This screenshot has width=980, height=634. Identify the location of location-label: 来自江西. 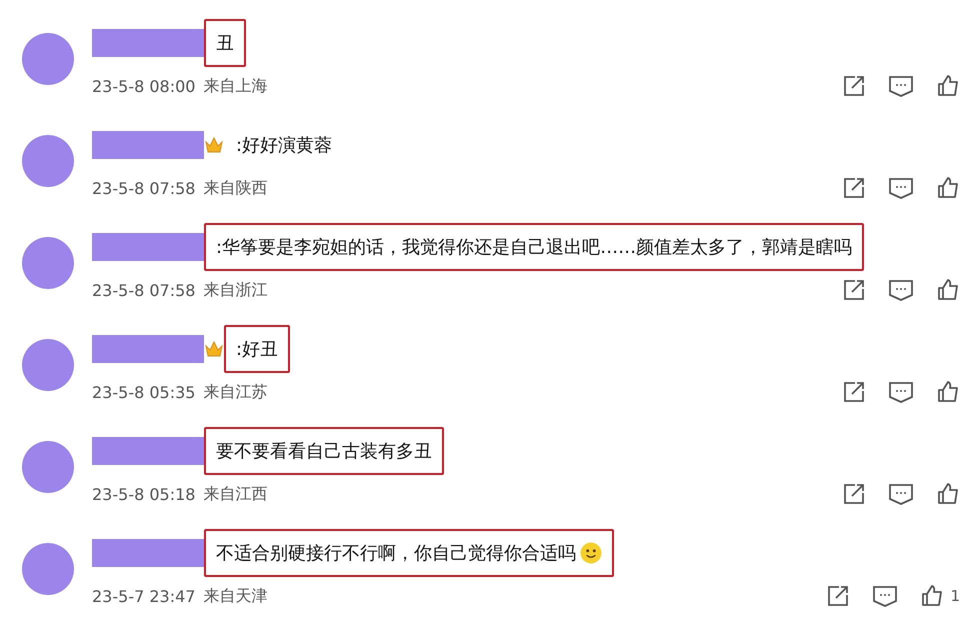
(235, 494).